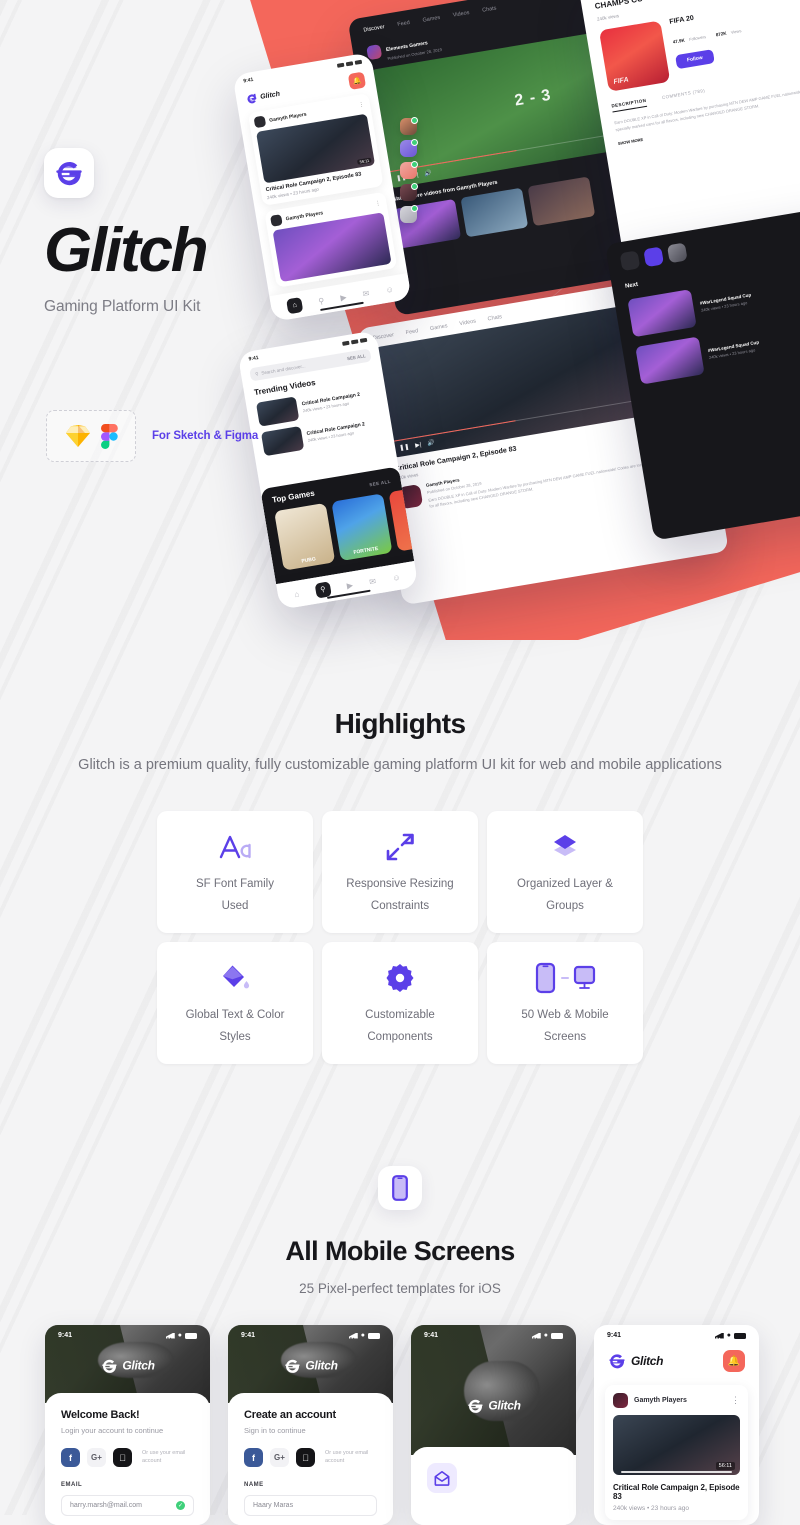 This screenshot has width=800, height=1525. I want to click on label-line-2: Components, so click(399, 1037).